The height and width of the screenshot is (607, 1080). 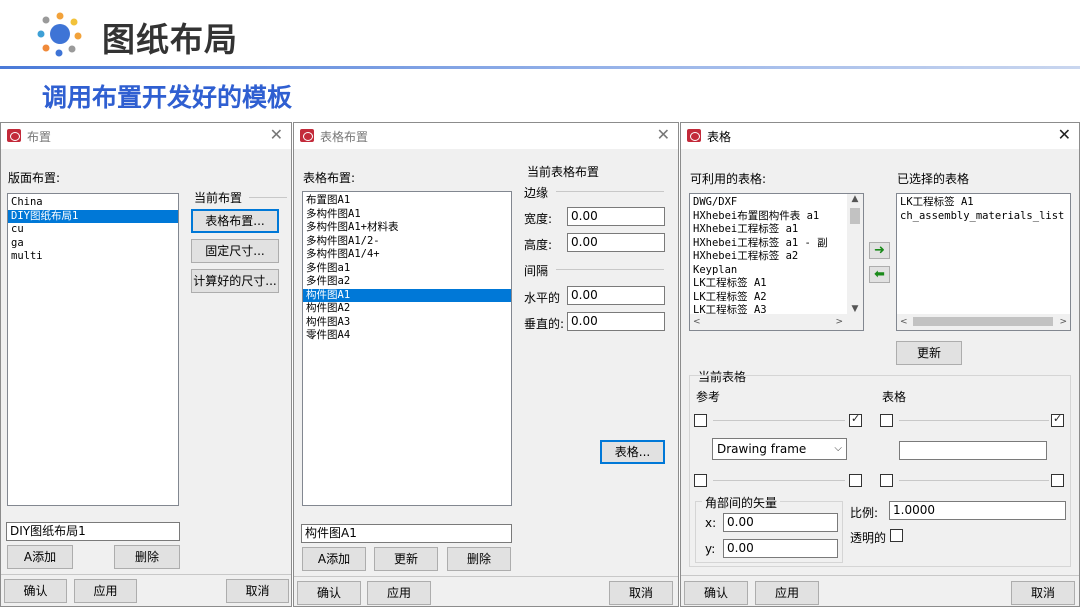 I want to click on table-bottomright-checkbox, so click(x=1057, y=480).